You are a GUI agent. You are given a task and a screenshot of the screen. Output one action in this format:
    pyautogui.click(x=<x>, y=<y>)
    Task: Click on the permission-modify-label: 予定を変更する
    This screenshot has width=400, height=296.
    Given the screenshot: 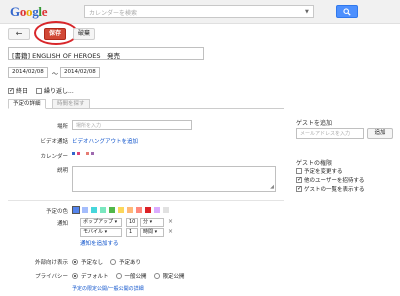 What is the action you would take?
    pyautogui.click(x=323, y=172)
    